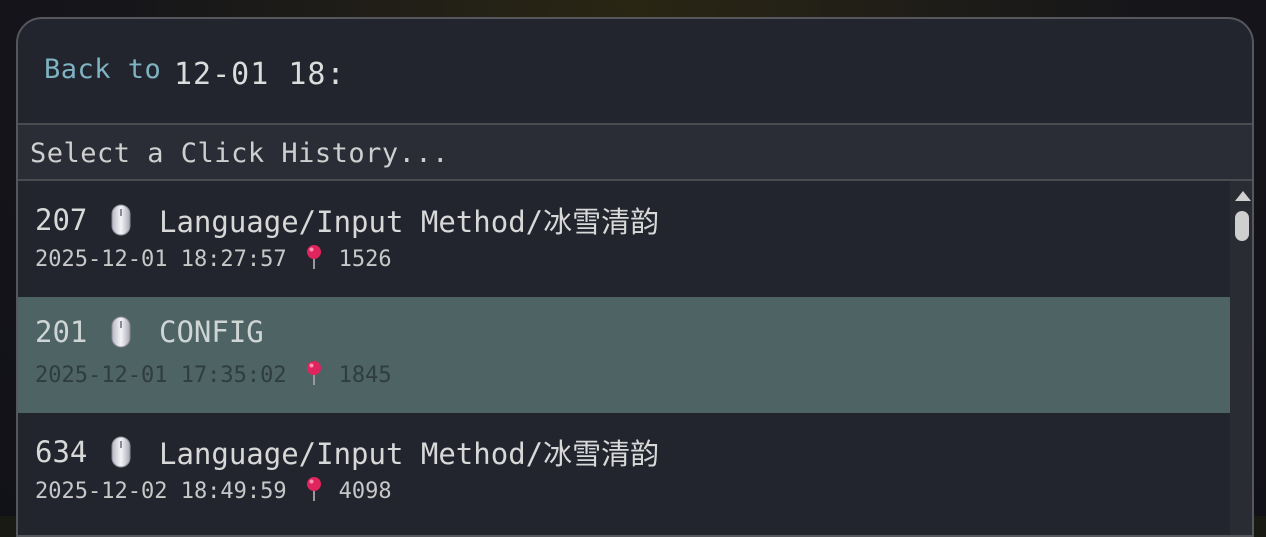 The width and height of the screenshot is (1266, 537). What do you see at coordinates (365, 375) in the screenshot?
I see `item-count: 1845` at bounding box center [365, 375].